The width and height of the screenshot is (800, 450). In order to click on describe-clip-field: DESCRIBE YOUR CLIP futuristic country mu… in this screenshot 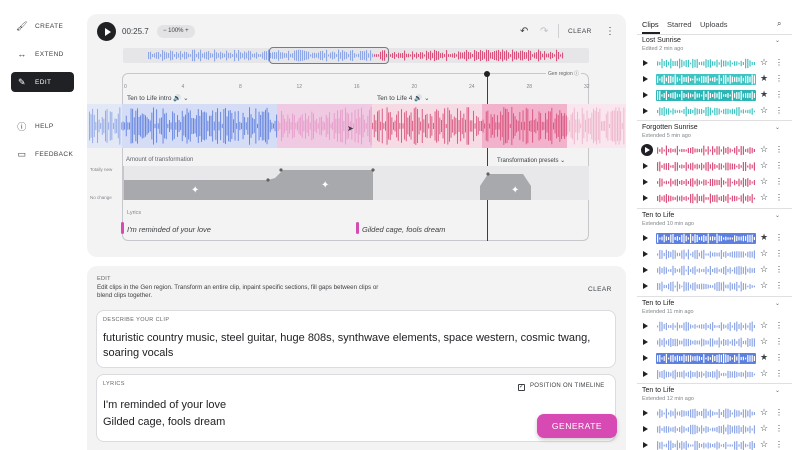, I will do `click(356, 339)`.